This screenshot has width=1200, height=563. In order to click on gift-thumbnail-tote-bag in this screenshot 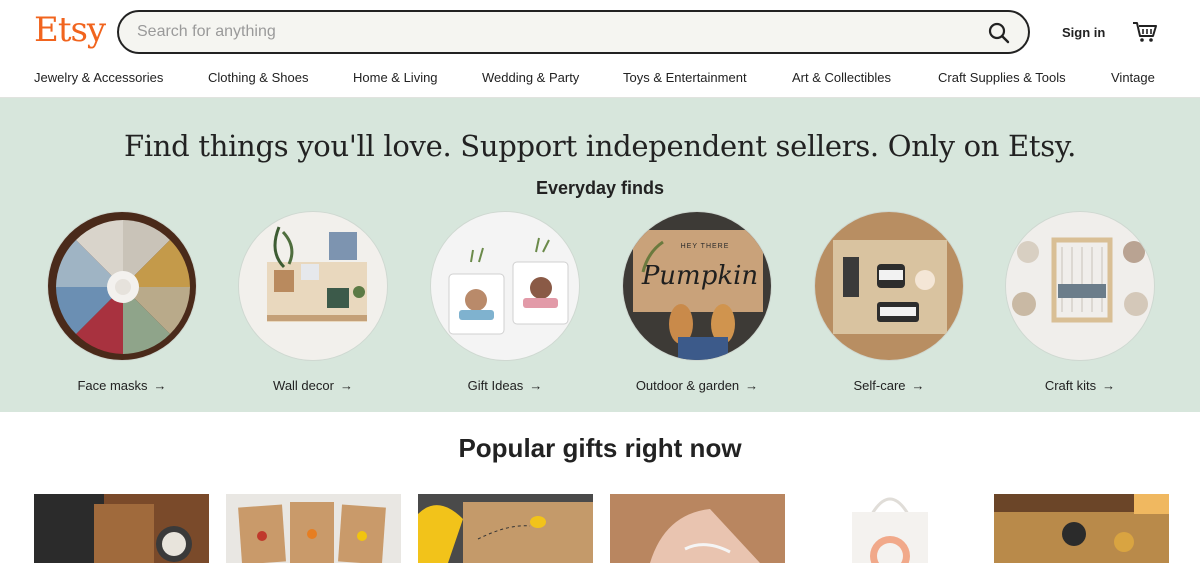, I will do `click(889, 528)`.